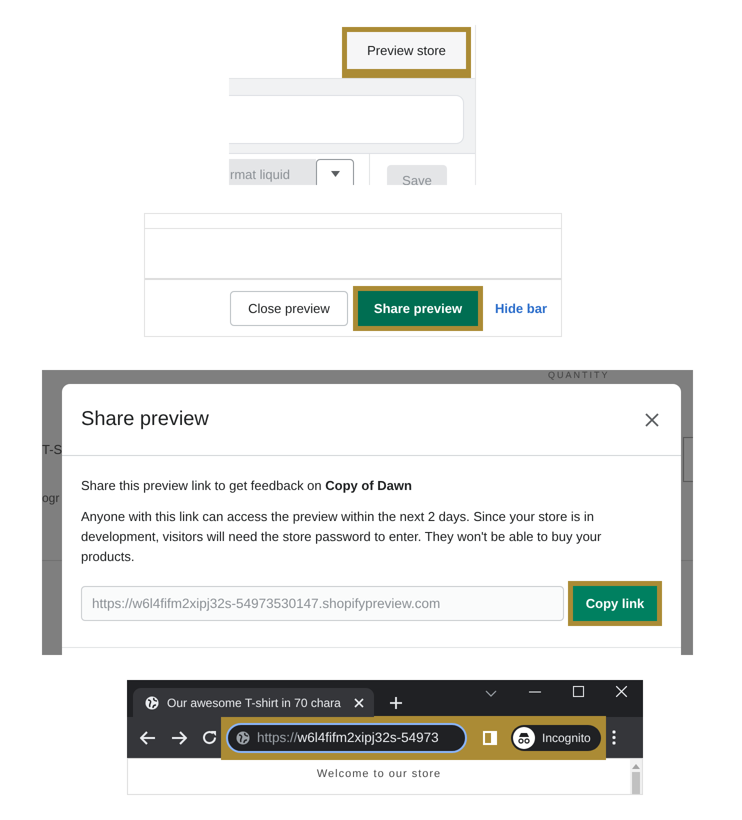 The width and height of the screenshot is (742, 820). Describe the element at coordinates (379, 774) in the screenshot. I see `welcome-text: Welcome to our store` at that location.